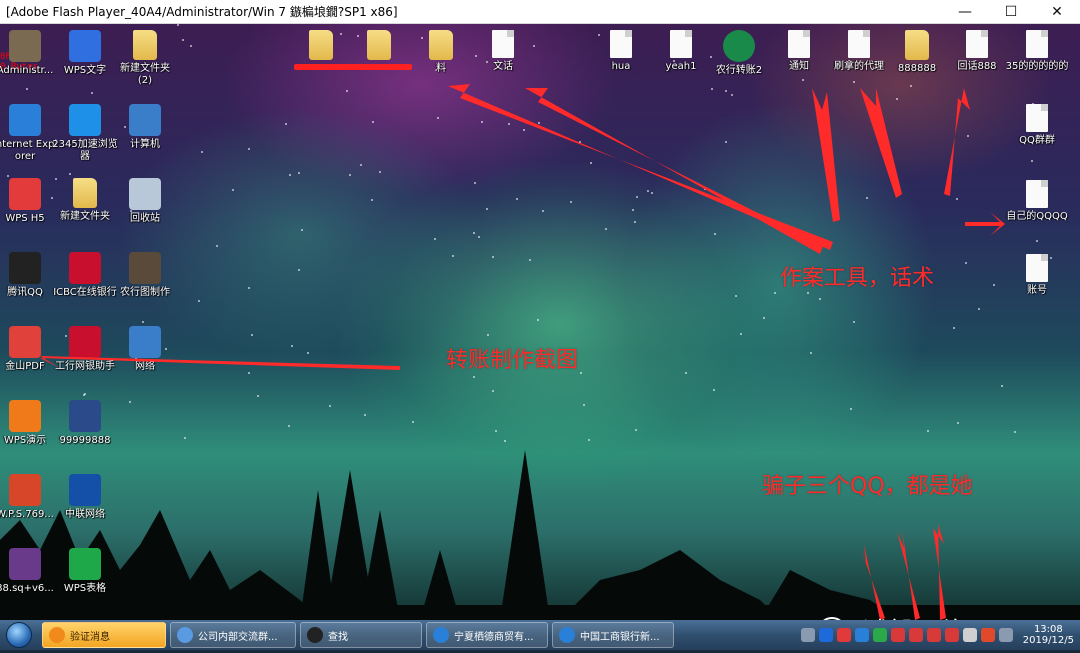 Image resolution: width=1080 pixels, height=653 pixels. I want to click on taskbar-item: 验证消息, so click(104, 635).